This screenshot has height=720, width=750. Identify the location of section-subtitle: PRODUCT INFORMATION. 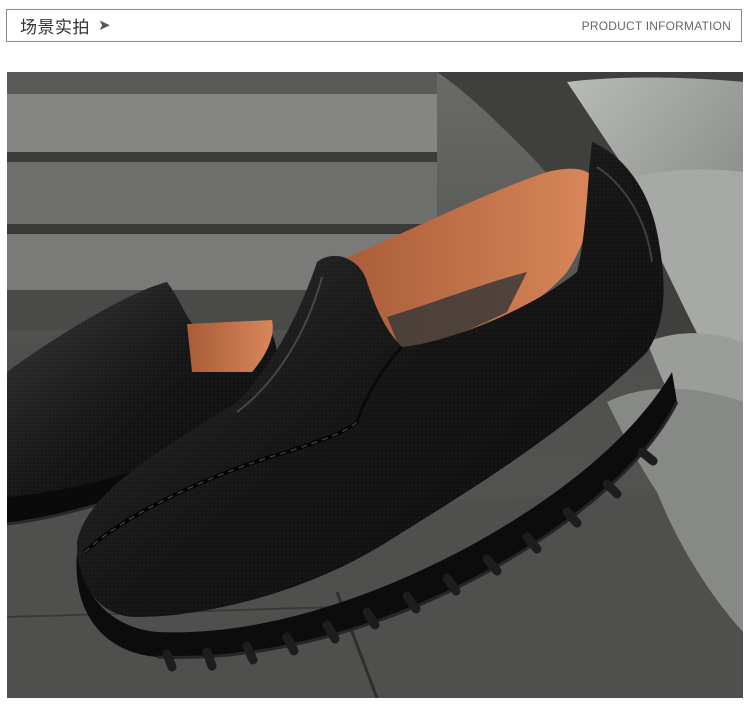
(656, 25).